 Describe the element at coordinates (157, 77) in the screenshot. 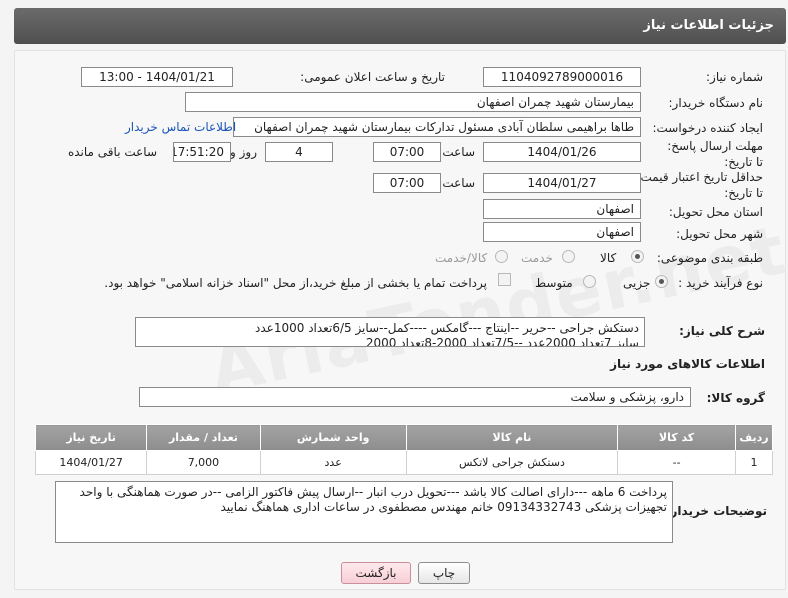

I see `announce-field: 1404/01/21 - 13:00` at that location.